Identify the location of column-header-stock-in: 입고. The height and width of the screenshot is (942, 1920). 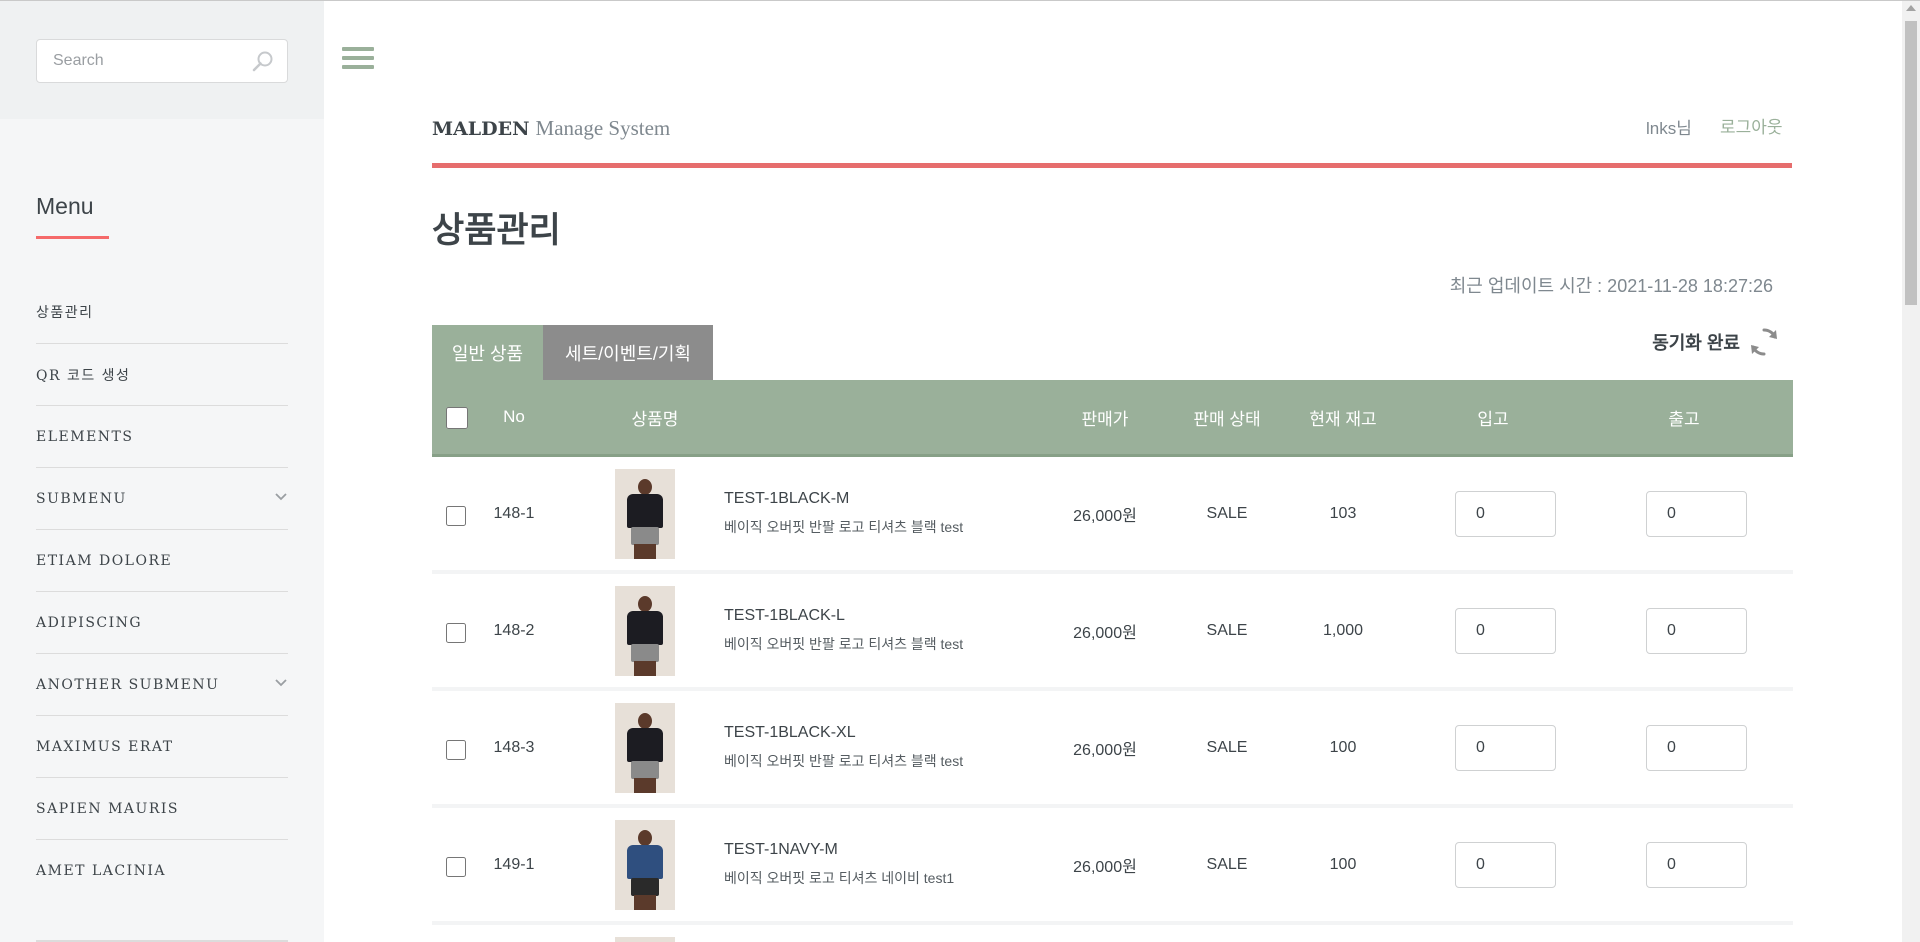
(1493, 419).